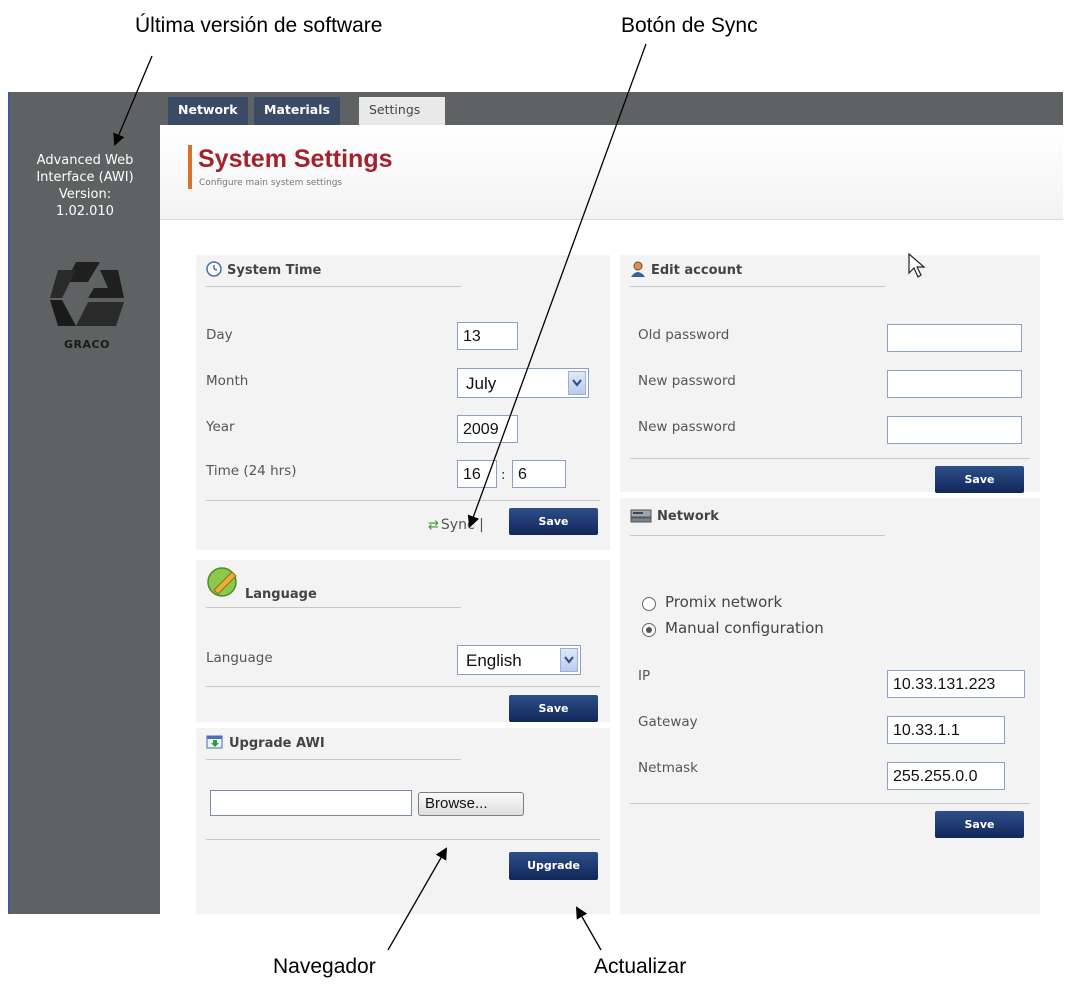  I want to click on new-password-label: New password, so click(687, 381).